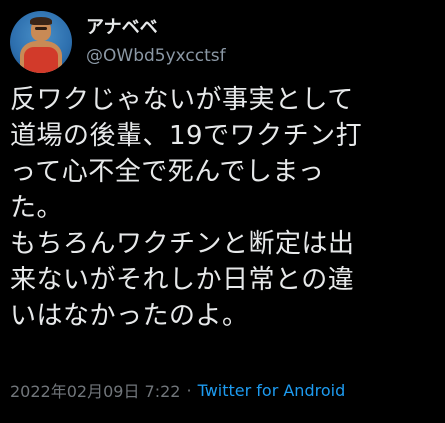  What do you see at coordinates (272, 390) in the screenshot?
I see `tweet-source-link: Twitter for Android` at bounding box center [272, 390].